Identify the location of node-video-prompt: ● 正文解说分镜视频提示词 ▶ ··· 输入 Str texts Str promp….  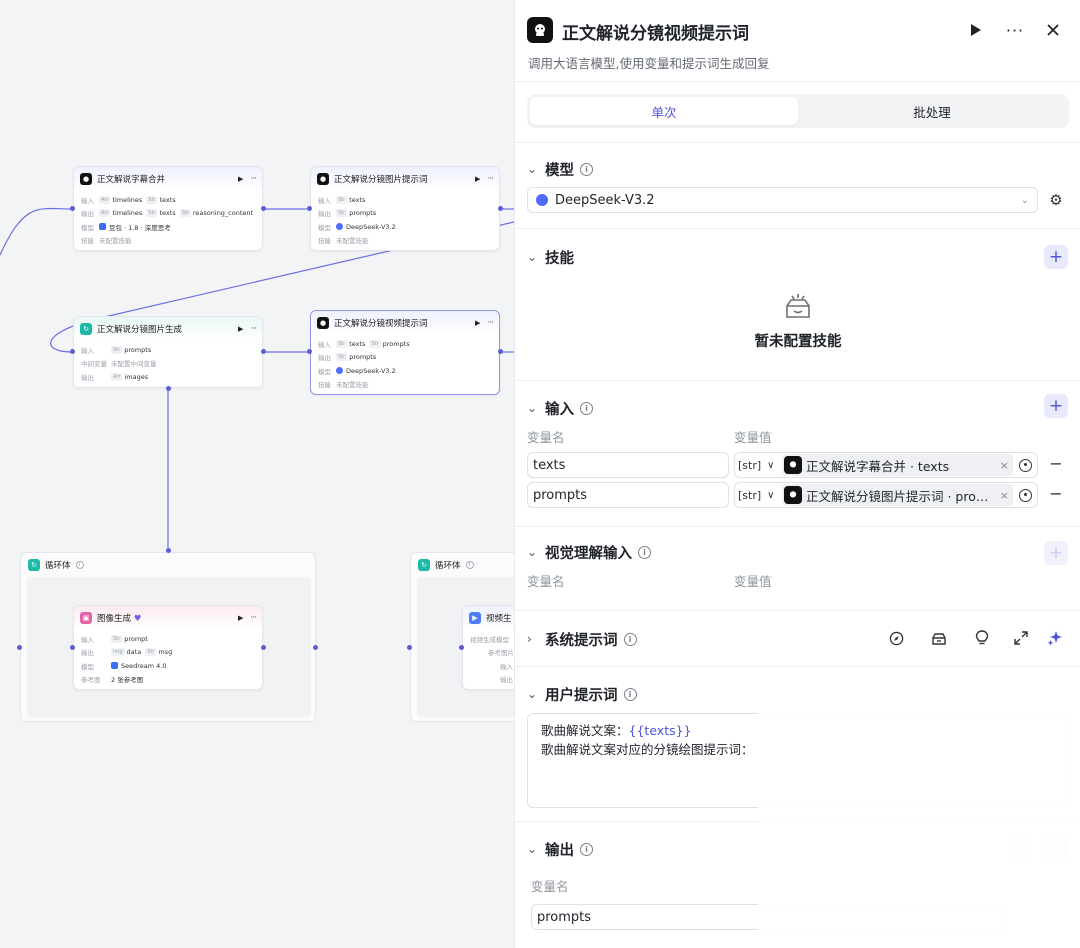
(405, 352).